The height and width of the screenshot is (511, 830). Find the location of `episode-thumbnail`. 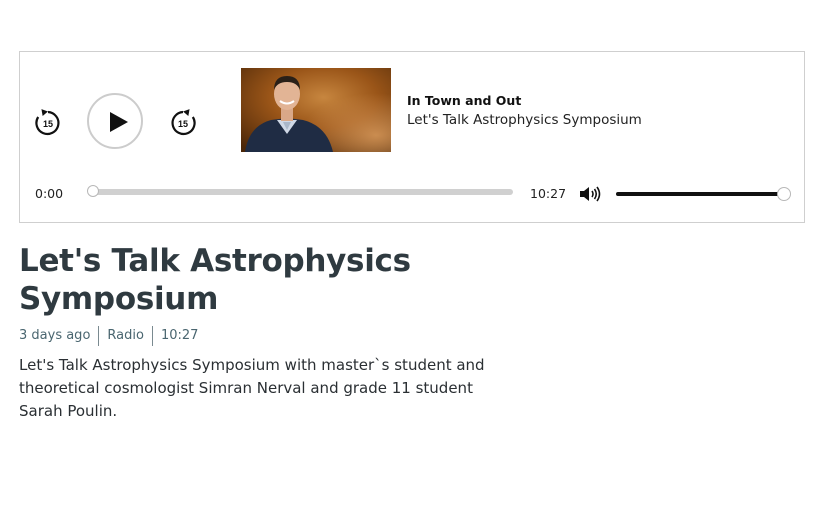

episode-thumbnail is located at coordinates (316, 110).